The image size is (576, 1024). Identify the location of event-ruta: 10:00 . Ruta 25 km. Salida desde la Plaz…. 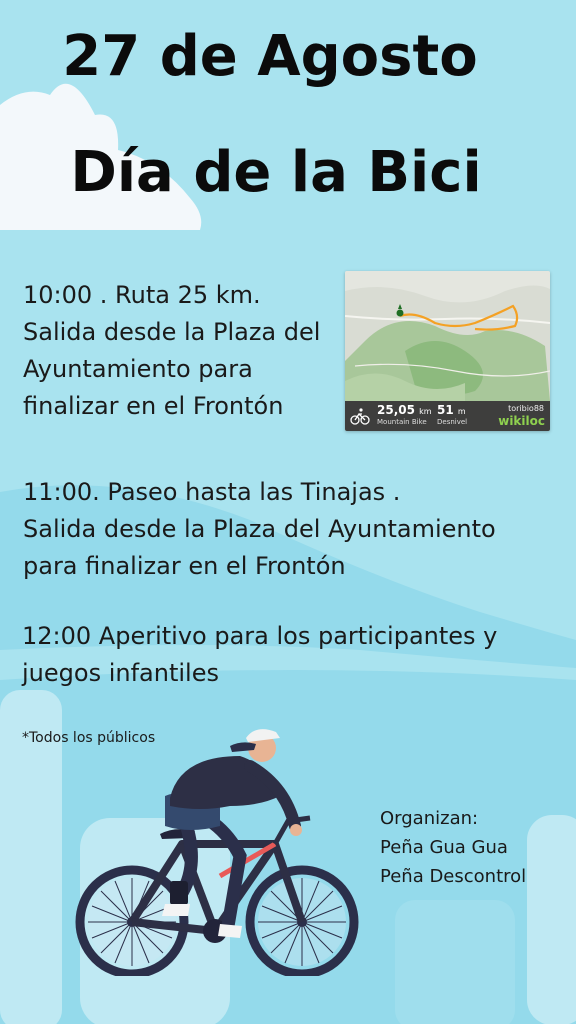
(171, 351).